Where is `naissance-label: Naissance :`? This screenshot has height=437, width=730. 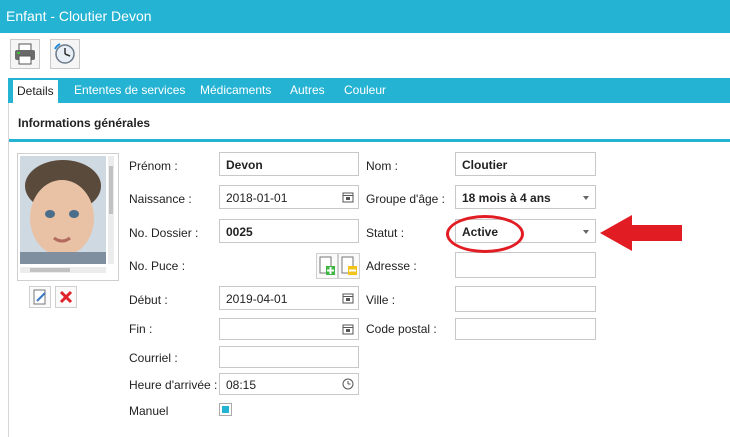
naissance-label: Naissance : is located at coordinates (160, 199).